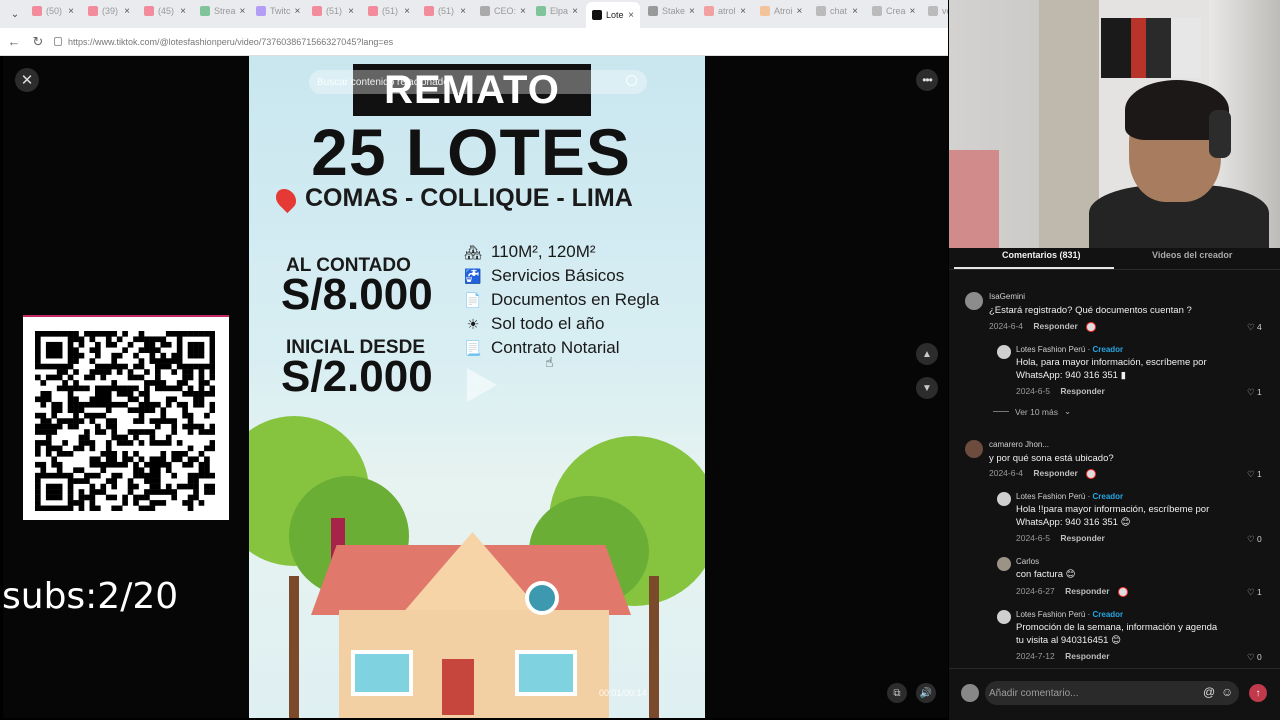  Describe the element at coordinates (893, 11) in the screenshot. I see `browser-tab: Crea ×` at that location.